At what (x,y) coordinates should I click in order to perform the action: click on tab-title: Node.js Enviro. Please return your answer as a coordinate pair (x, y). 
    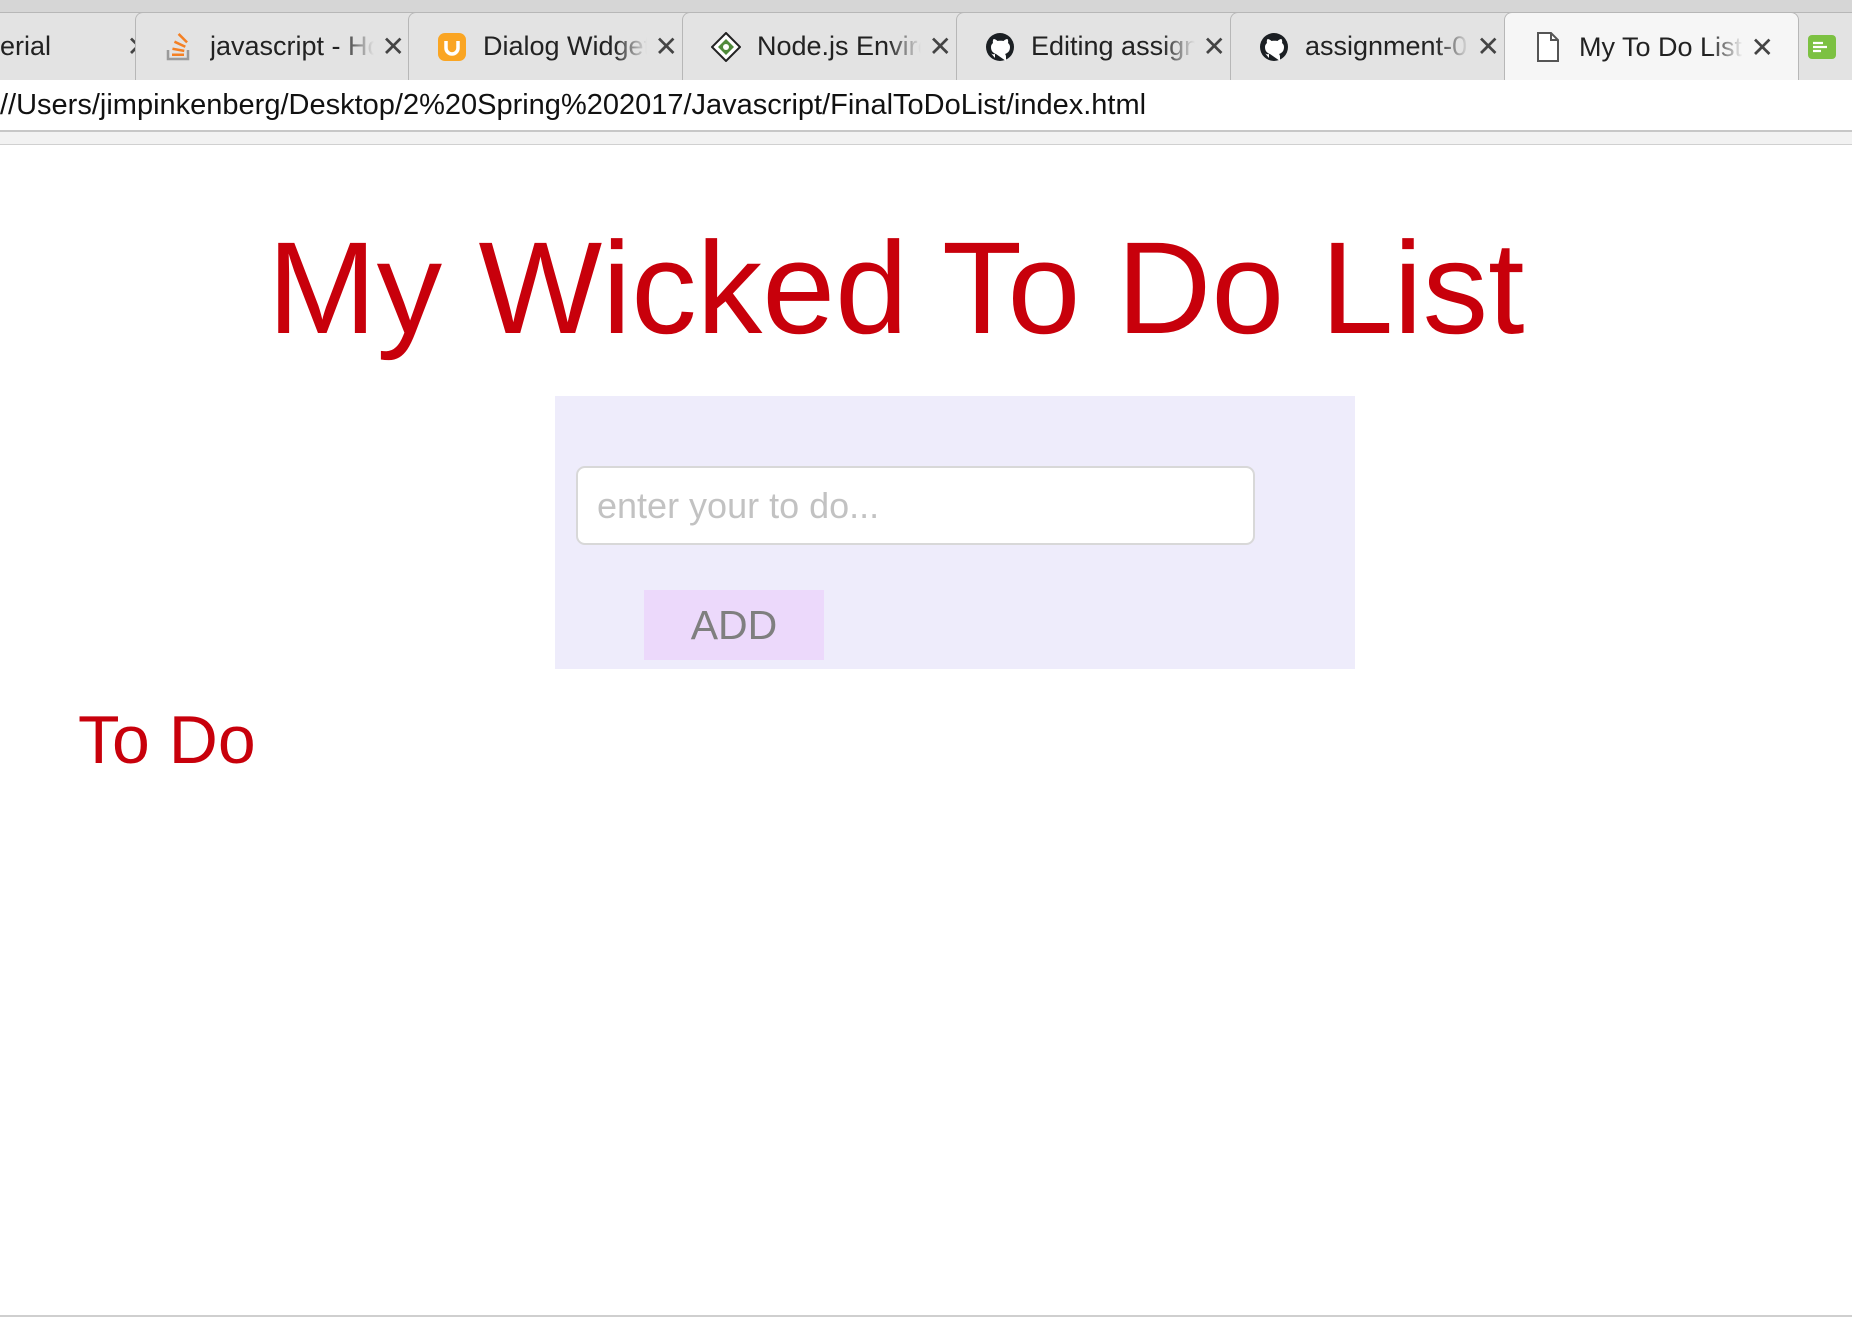
    Looking at the image, I should click on (839, 46).